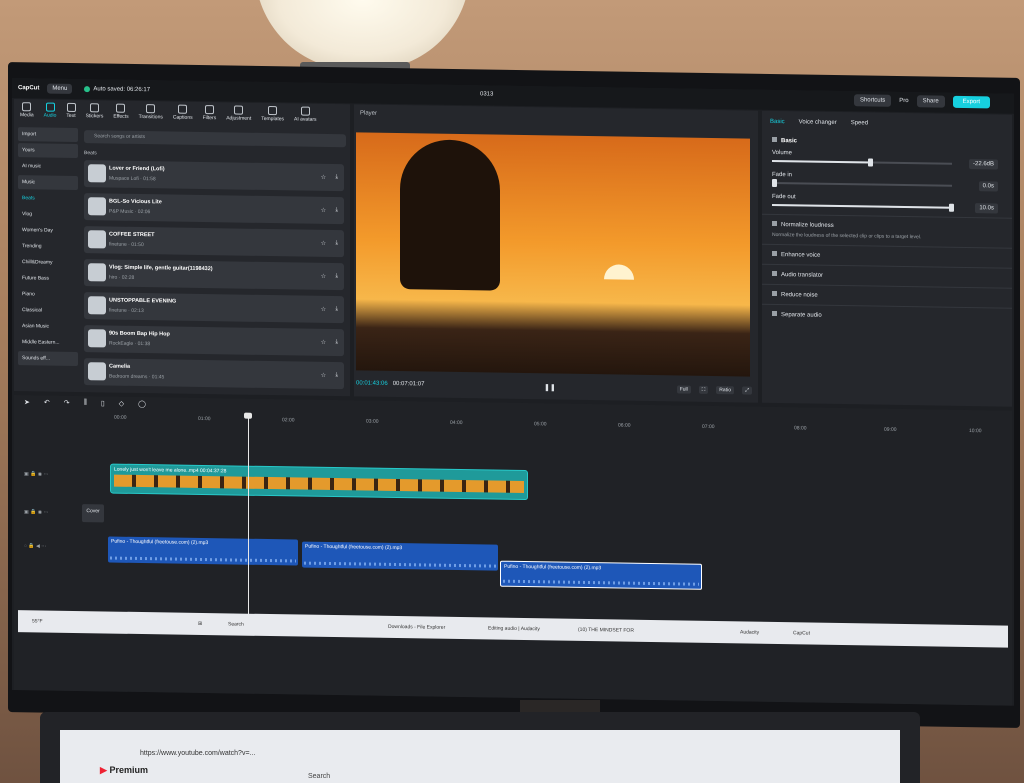  I want to click on delete-icon: ▯, so click(103, 403).